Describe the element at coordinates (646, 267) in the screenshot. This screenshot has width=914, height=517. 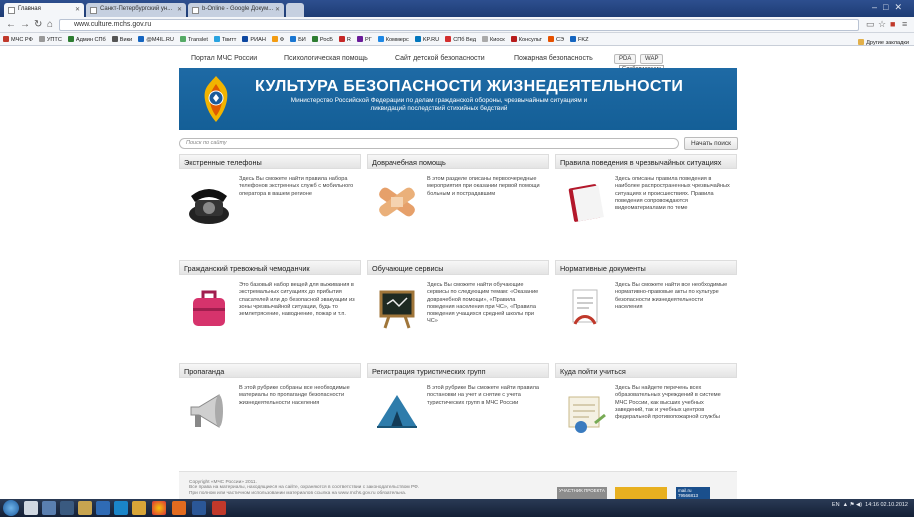
I see `category-card-title: Нормативные документы` at that location.